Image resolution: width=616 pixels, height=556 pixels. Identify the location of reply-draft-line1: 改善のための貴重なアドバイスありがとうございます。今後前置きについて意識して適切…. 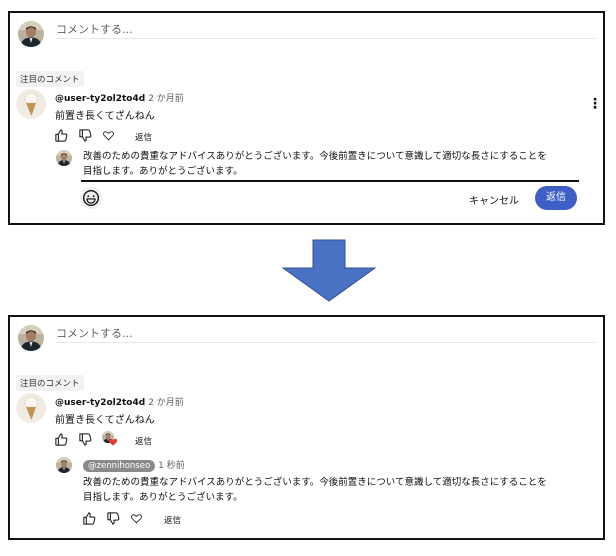
(315, 156).